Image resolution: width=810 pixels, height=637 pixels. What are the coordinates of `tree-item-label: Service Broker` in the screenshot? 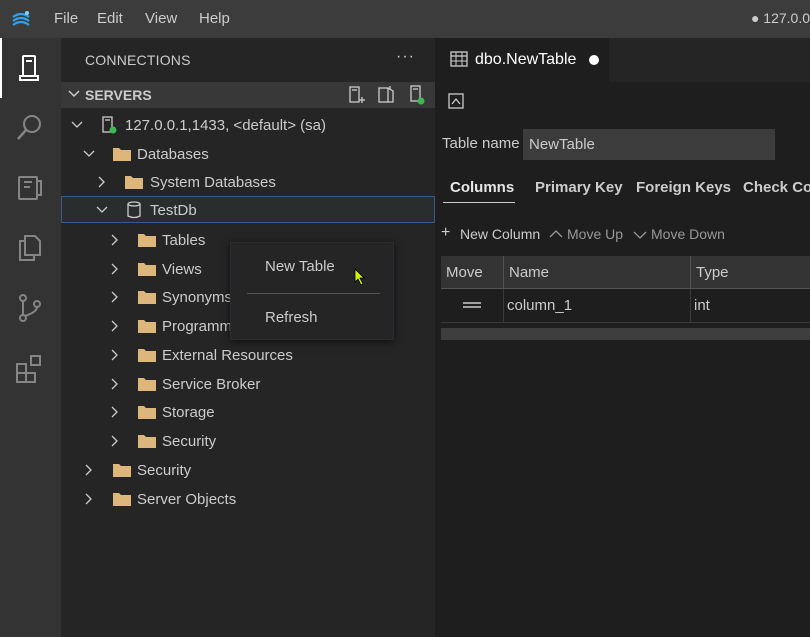 It's located at (211, 384).